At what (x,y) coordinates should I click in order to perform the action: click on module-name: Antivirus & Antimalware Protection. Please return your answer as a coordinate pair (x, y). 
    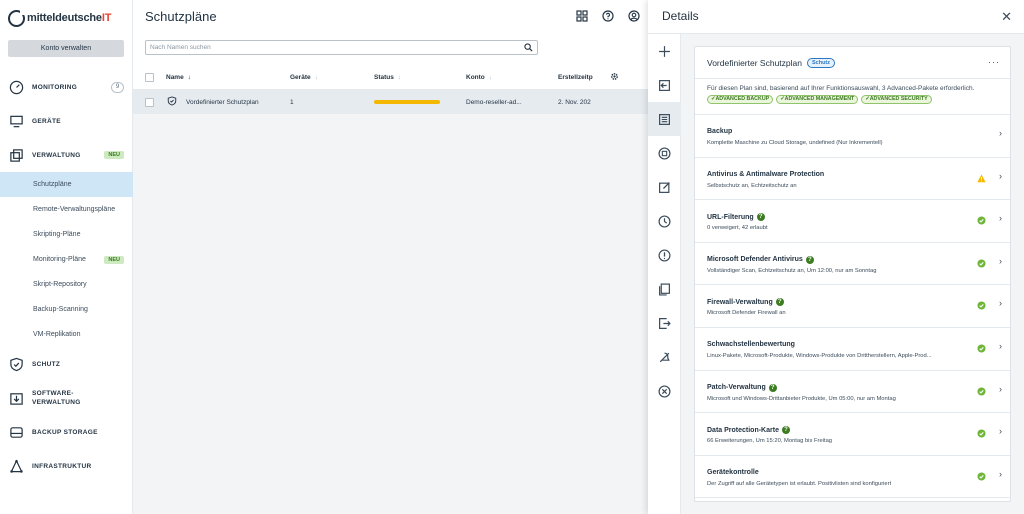
    Looking at the image, I should click on (766, 174).